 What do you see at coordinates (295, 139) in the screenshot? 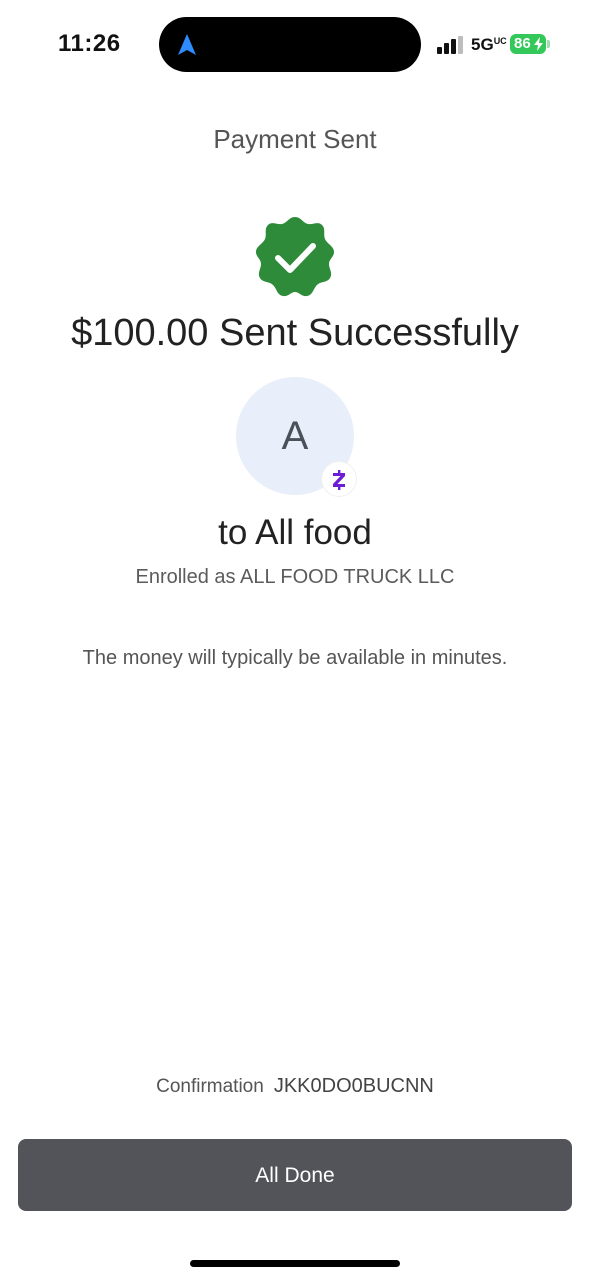
I see `page-title: Payment Sent` at bounding box center [295, 139].